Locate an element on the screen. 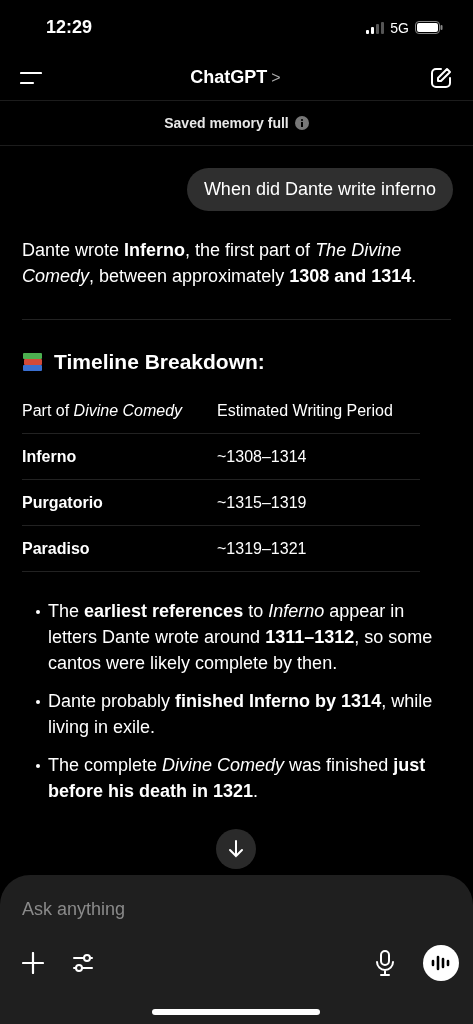 This screenshot has height=1024, width=473. books-icon is located at coordinates (33, 362).